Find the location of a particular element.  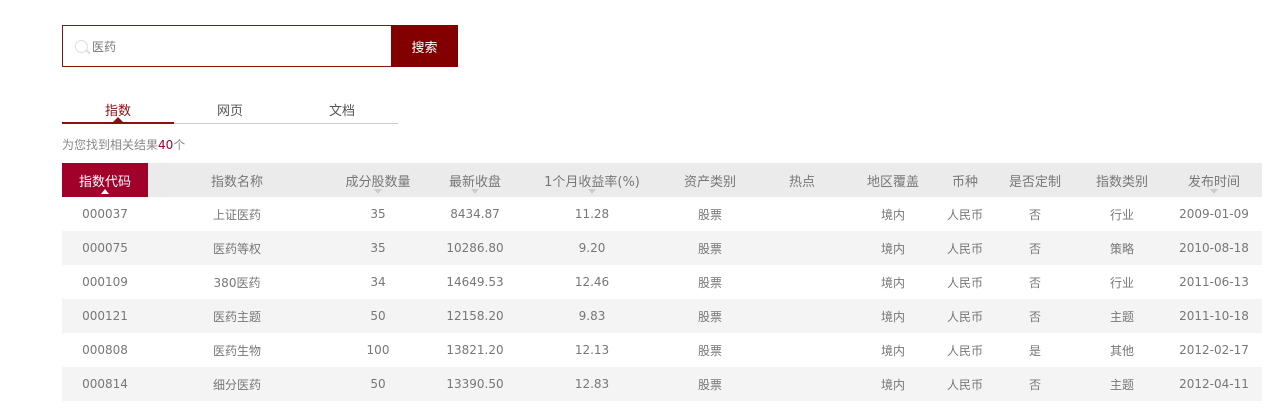

table-cell: 12158.20 is located at coordinates (475, 316).